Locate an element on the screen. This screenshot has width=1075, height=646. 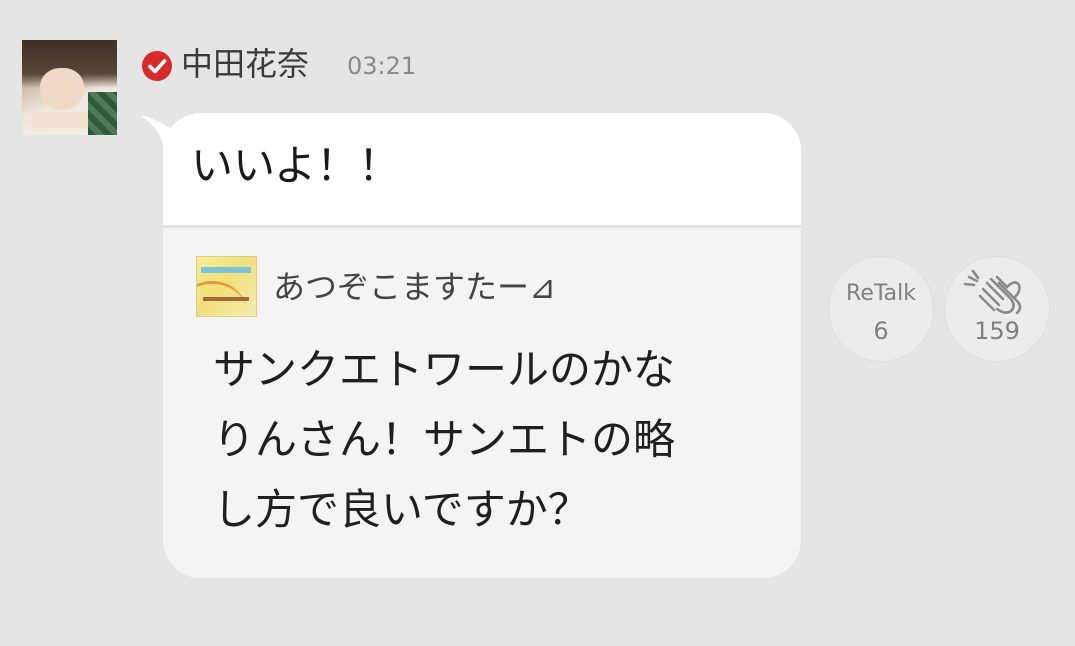
avatar-clothing is located at coordinates (102, 113).